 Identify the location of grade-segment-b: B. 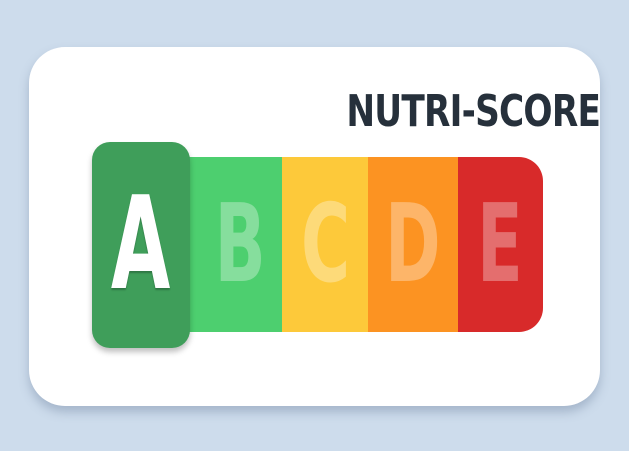
(240, 244).